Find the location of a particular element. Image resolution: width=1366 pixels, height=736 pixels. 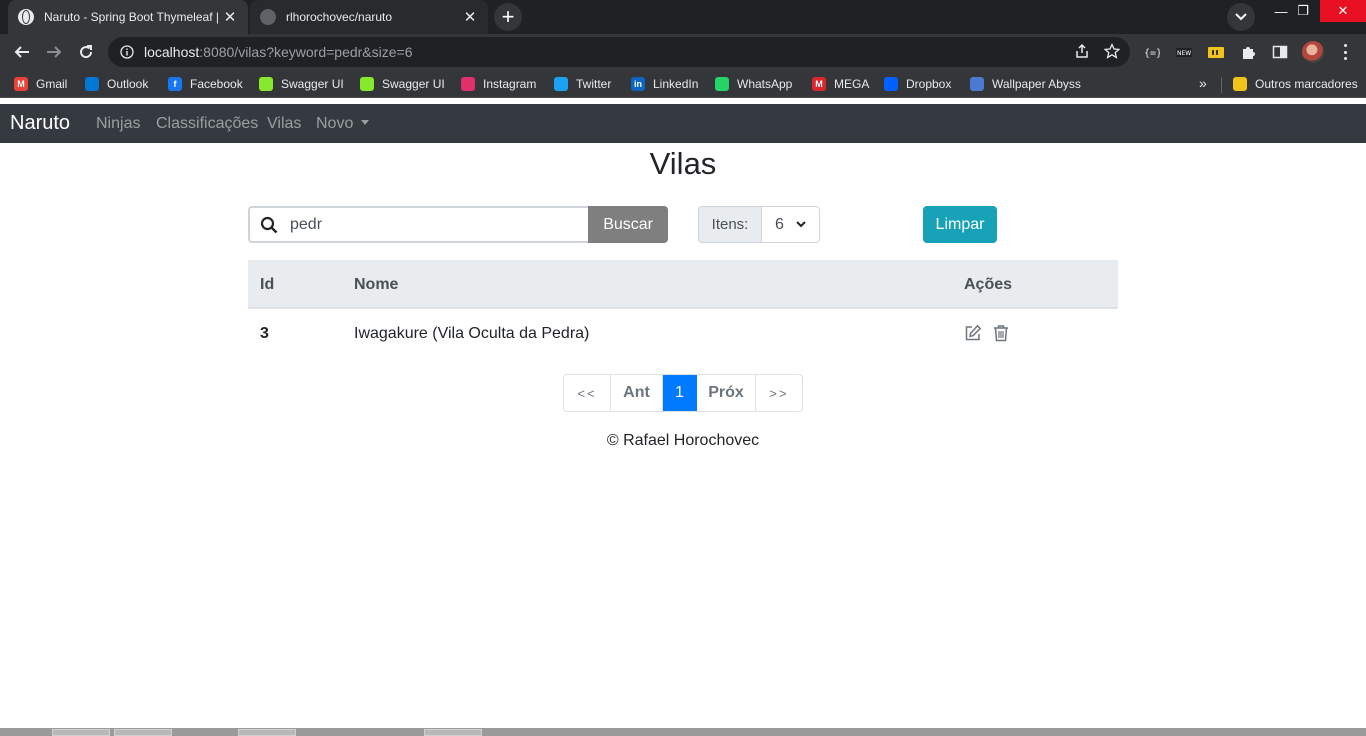

bookmark-mega: M MEGA is located at coordinates (840, 84).